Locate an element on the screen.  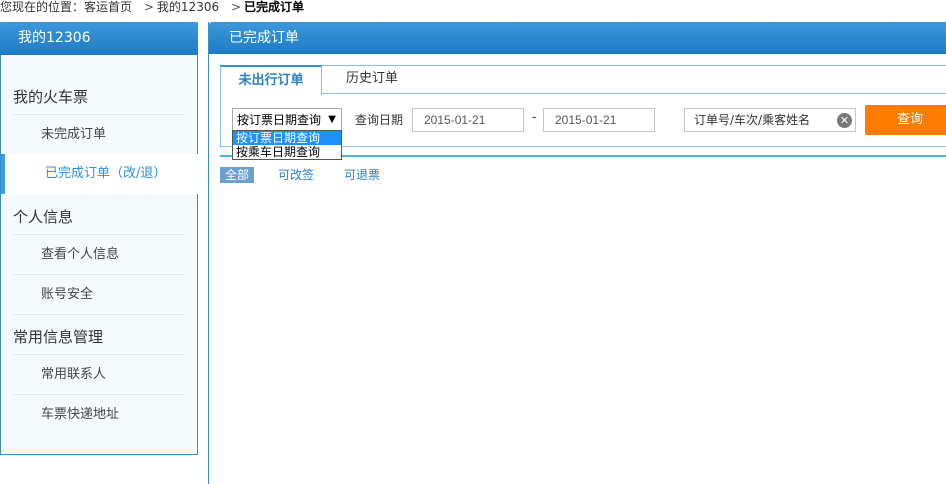
sidebar-title: 我的12306 is located at coordinates (99, 38).